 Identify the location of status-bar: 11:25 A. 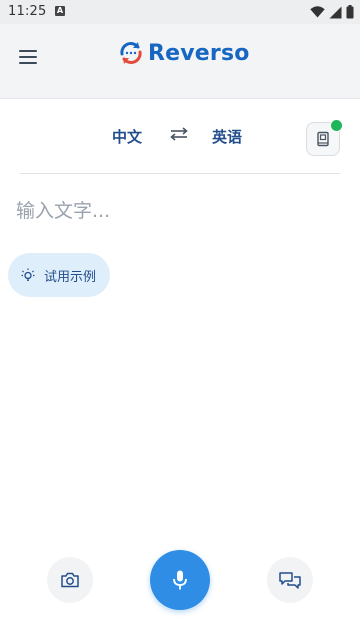
(180, 12).